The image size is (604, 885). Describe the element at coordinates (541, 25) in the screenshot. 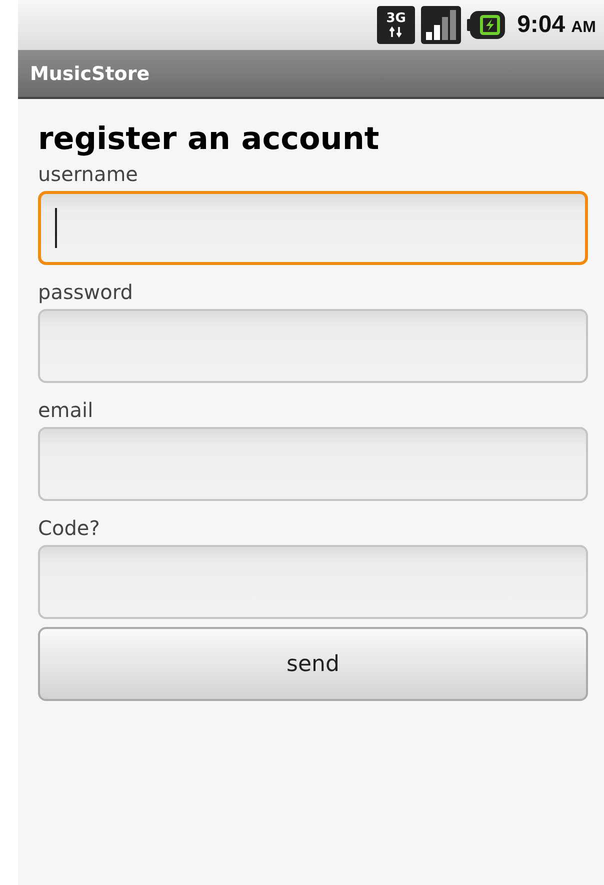

I see `clock-time: 9:04` at that location.